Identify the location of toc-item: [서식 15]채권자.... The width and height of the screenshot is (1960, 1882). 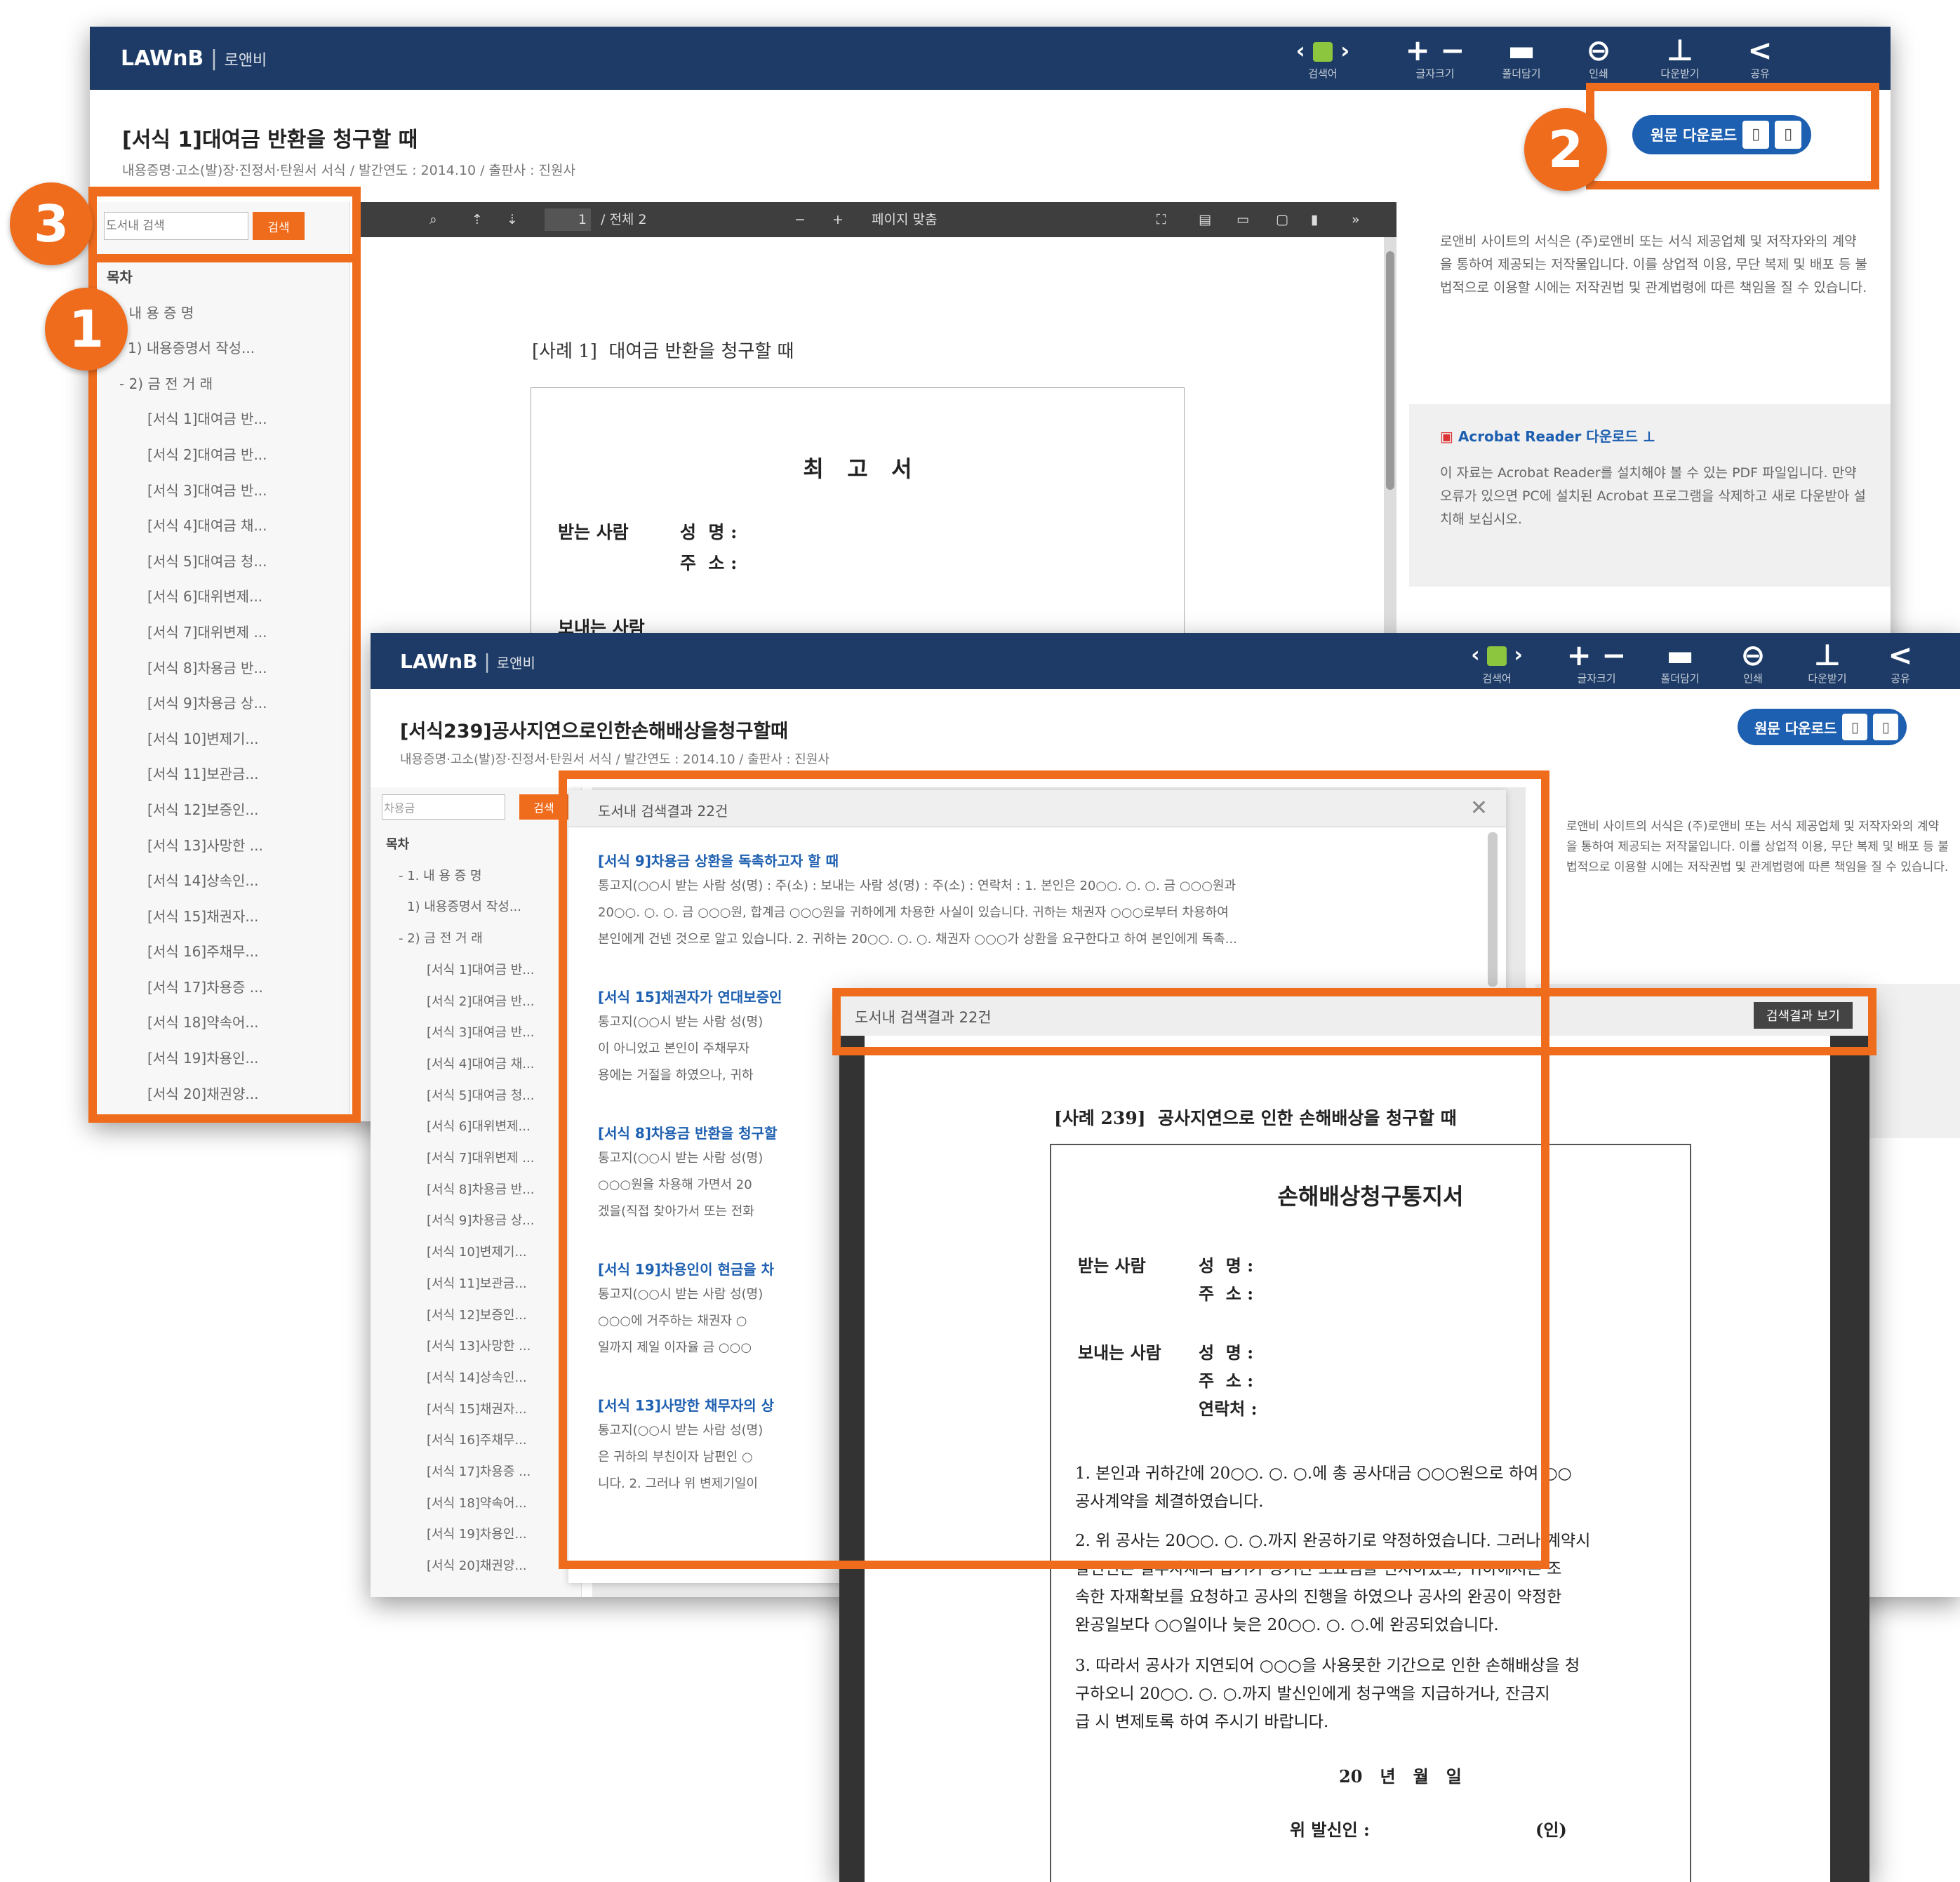
(483, 1410).